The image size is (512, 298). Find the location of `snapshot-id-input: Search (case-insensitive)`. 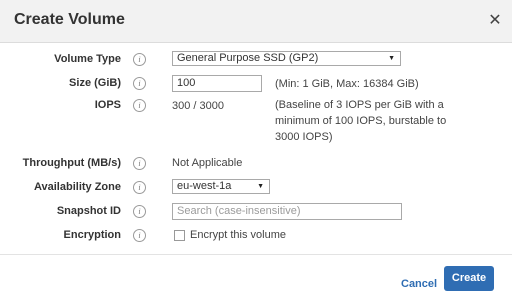

snapshot-id-input: Search (case-insensitive) is located at coordinates (287, 211).